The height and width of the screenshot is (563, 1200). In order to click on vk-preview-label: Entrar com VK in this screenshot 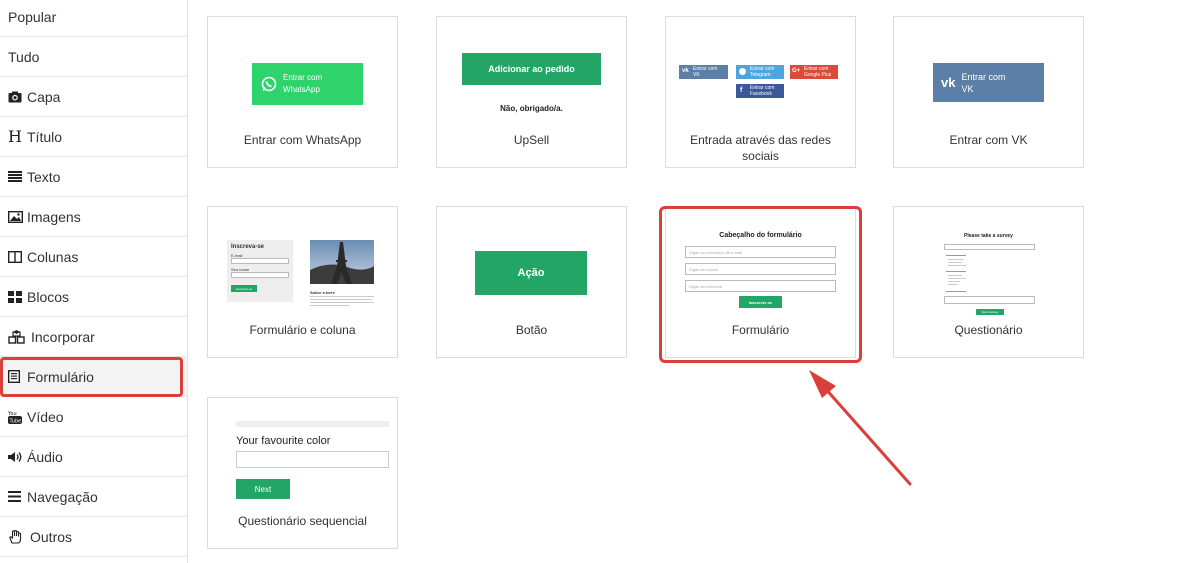, I will do `click(983, 83)`.